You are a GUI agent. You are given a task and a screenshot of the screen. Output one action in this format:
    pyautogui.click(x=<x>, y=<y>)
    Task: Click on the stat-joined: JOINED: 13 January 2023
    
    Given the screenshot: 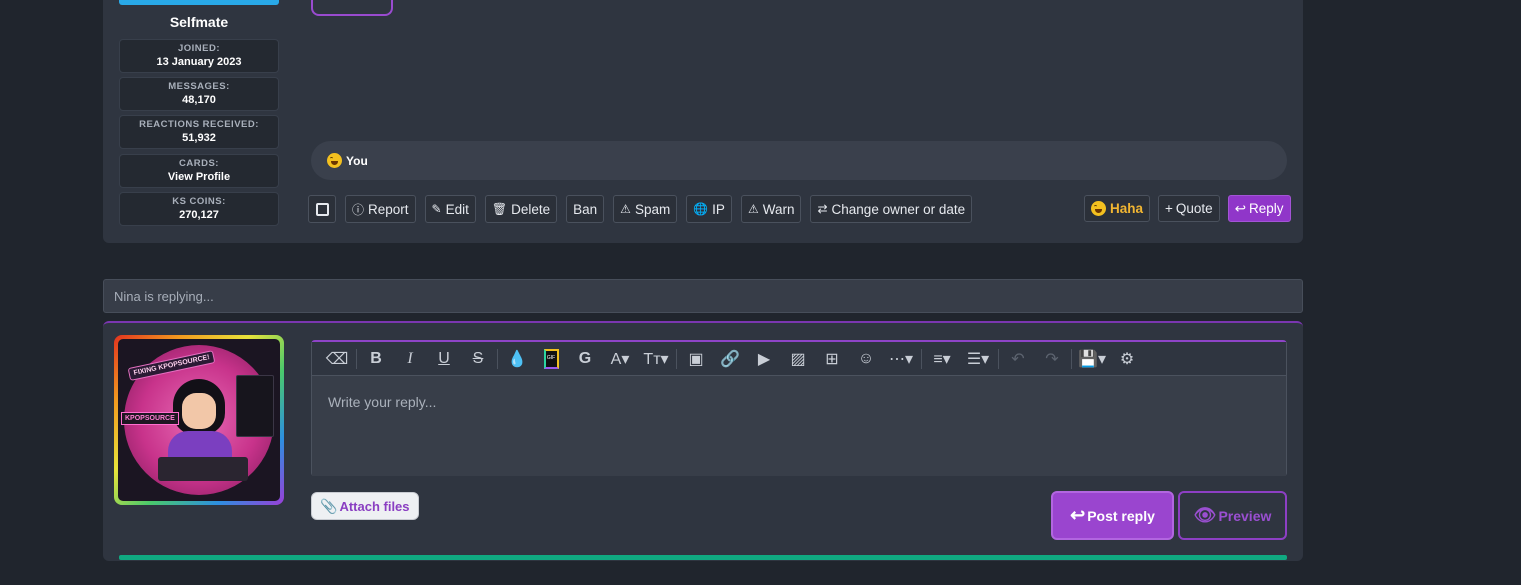 What is the action you would take?
    pyautogui.click(x=199, y=56)
    